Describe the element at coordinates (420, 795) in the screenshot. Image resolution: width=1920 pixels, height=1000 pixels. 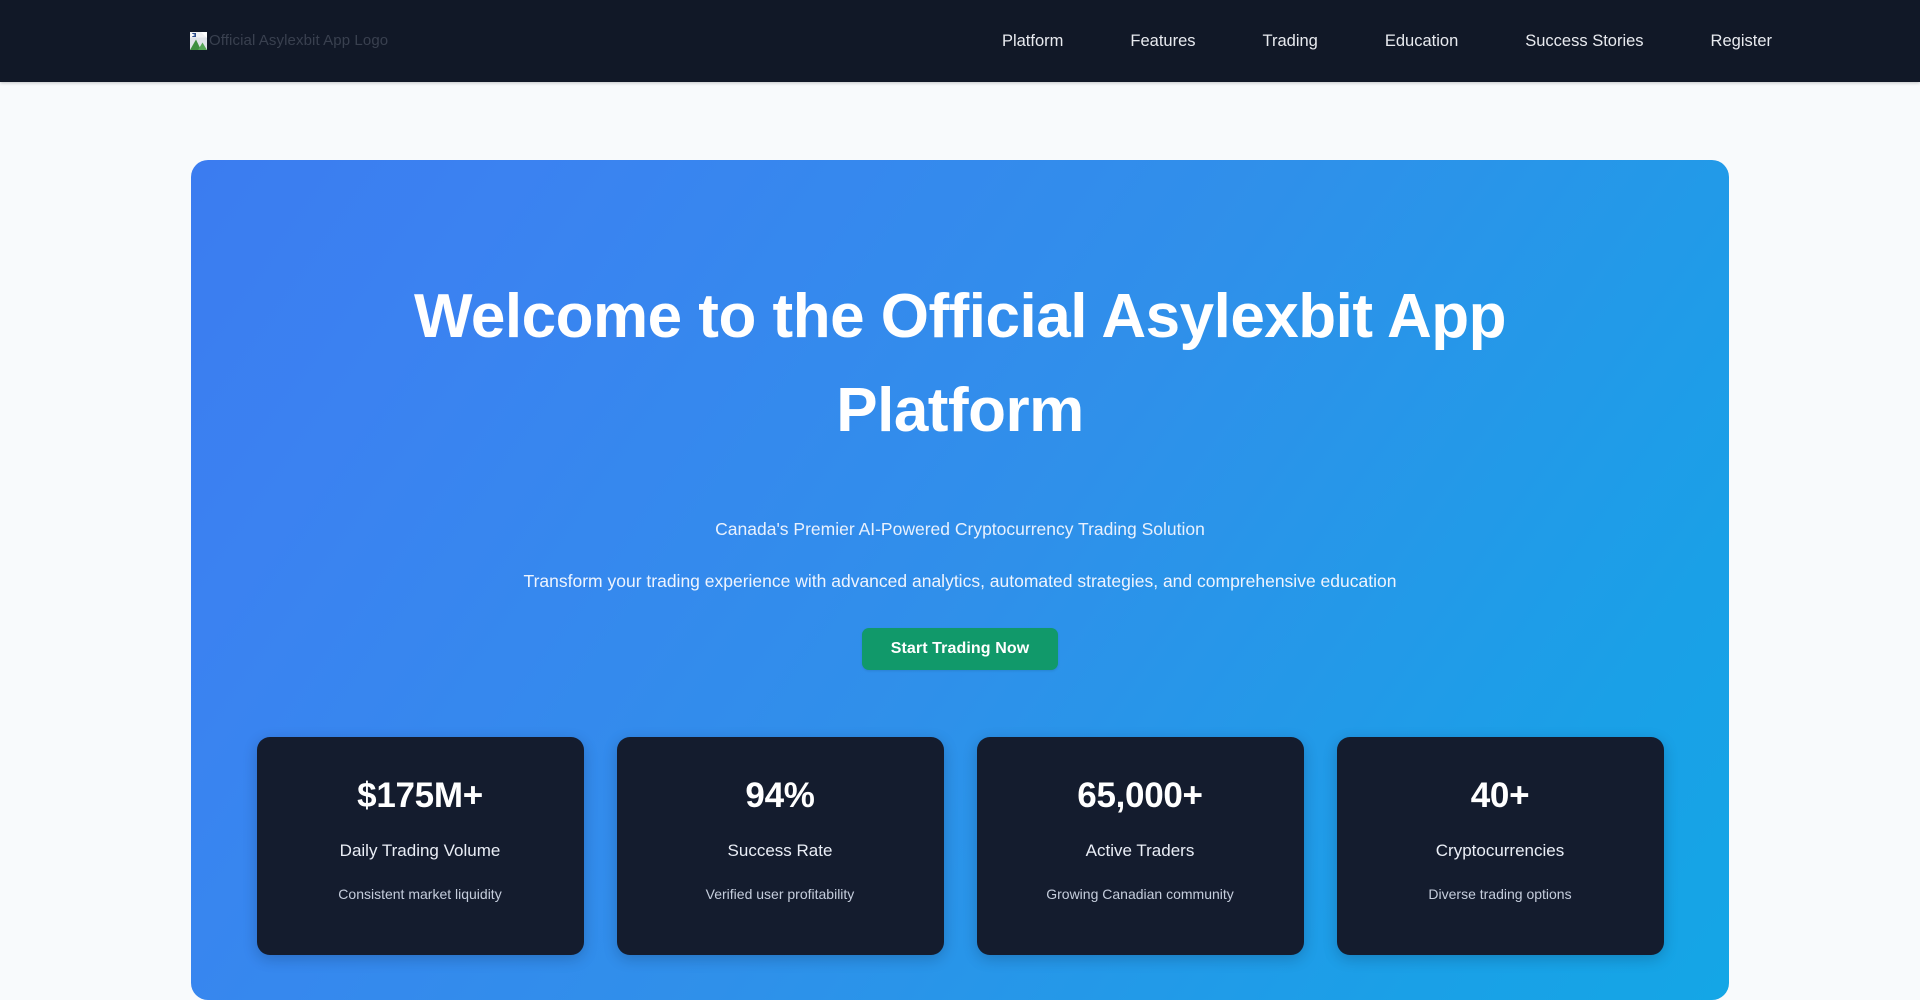
I see `stat-value: $175M+` at that location.